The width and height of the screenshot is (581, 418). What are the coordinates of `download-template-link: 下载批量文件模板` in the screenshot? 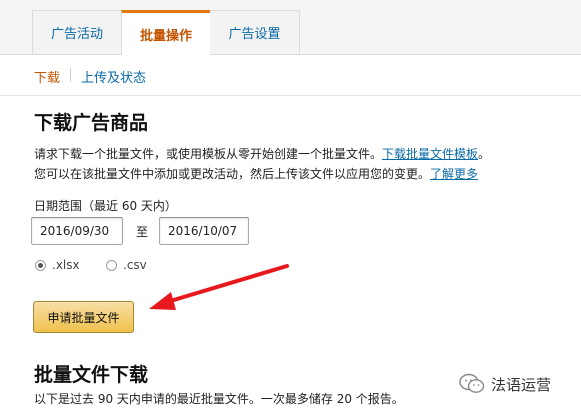 It's located at (430, 154).